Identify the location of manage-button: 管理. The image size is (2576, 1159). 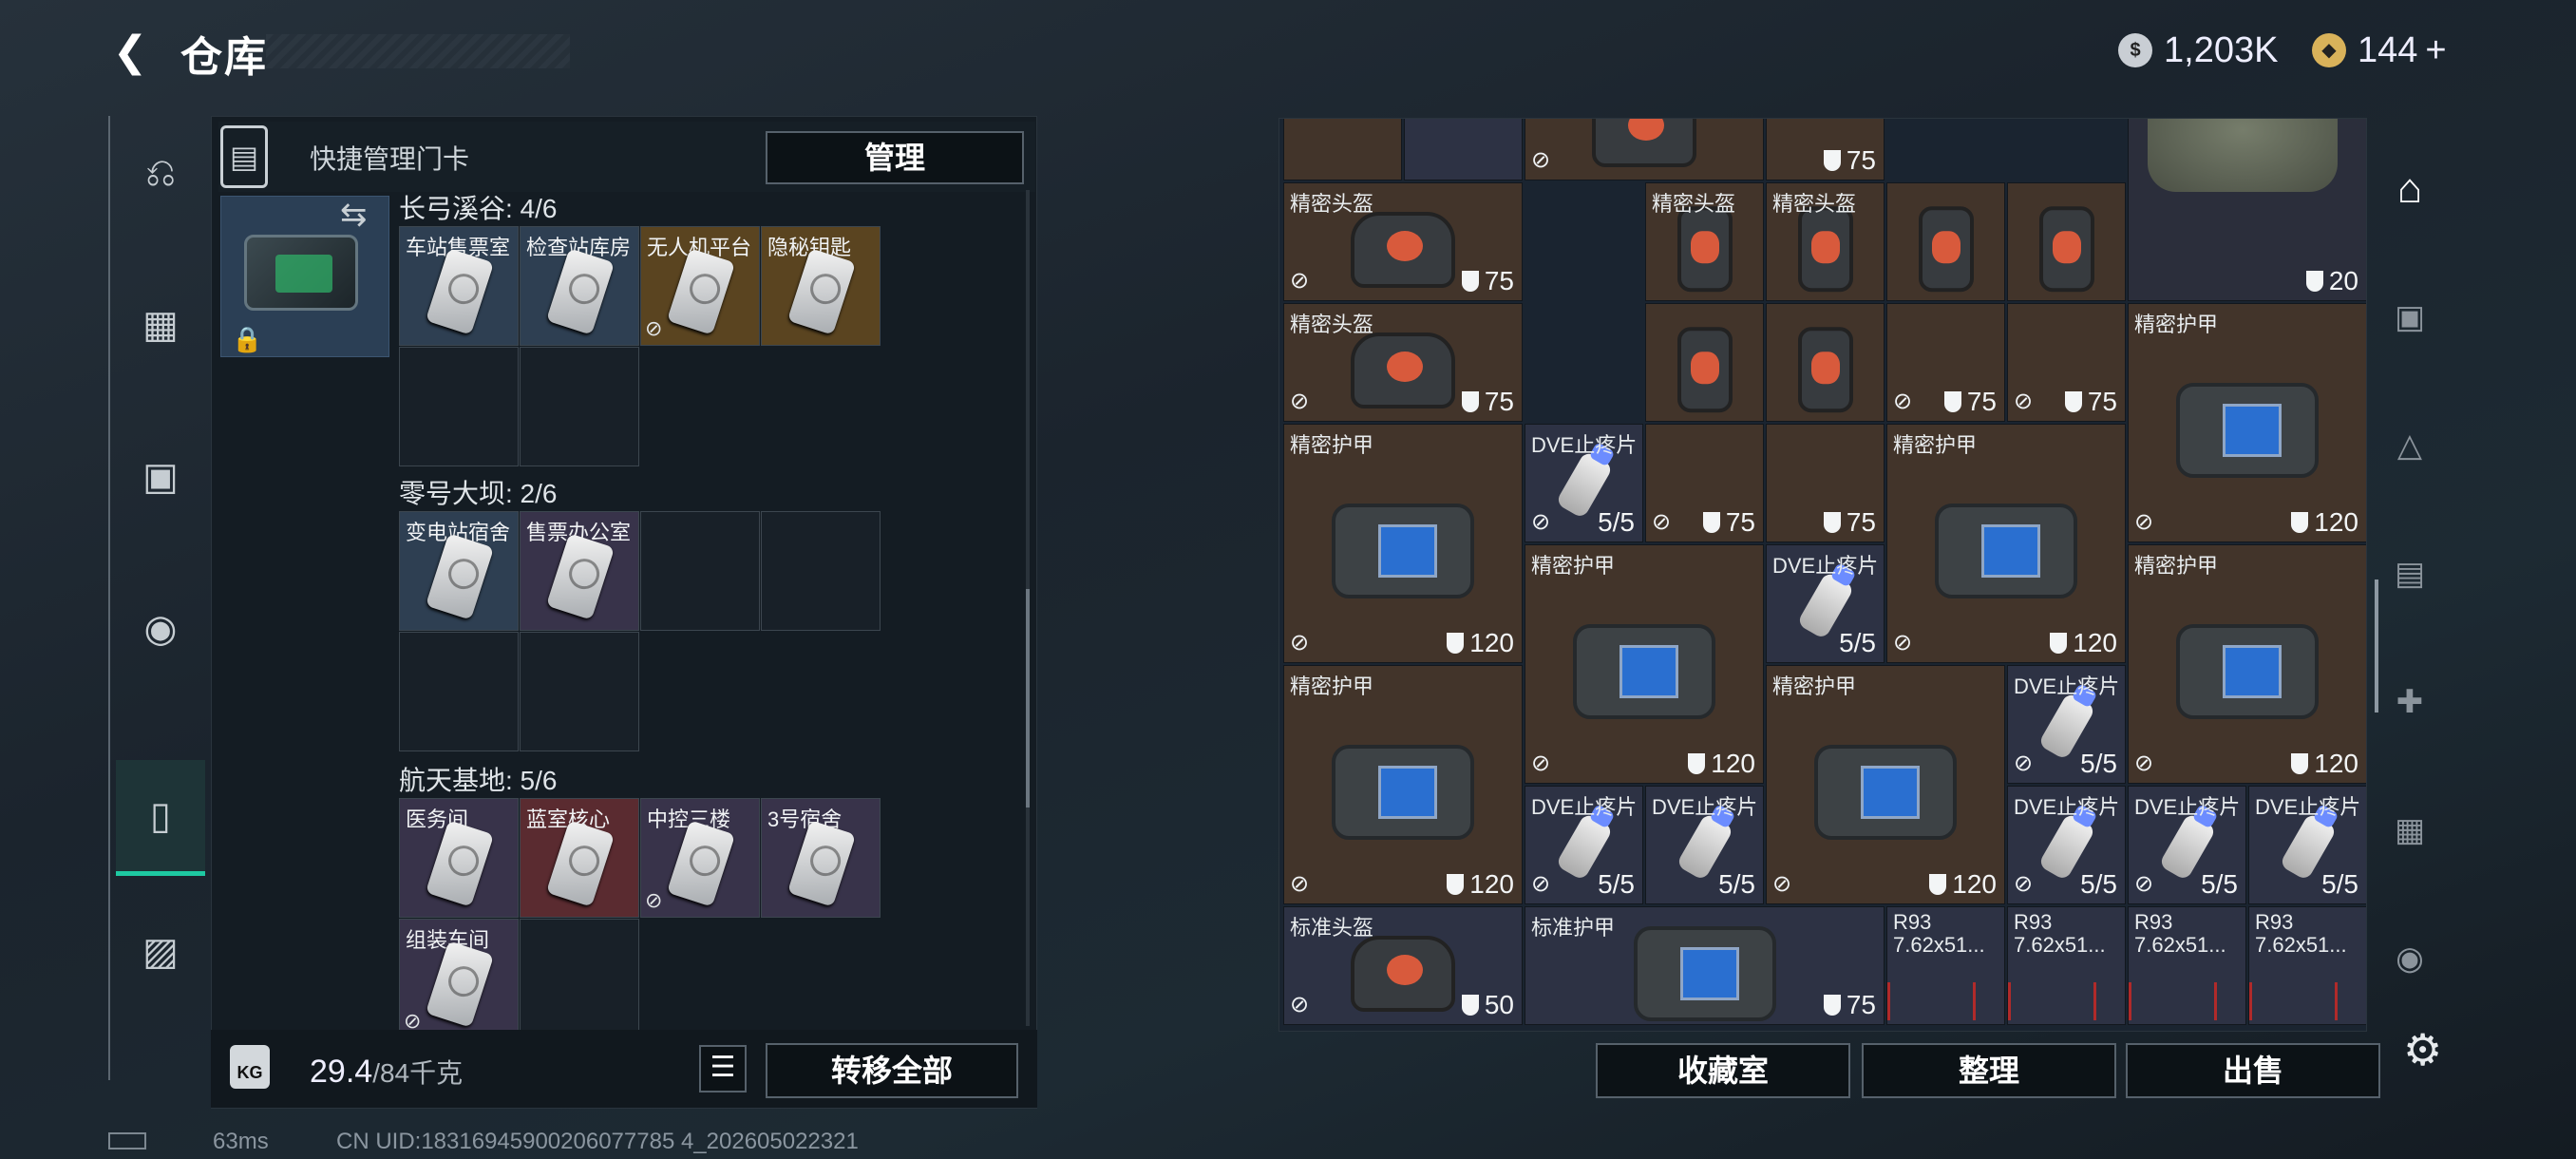
(895, 157).